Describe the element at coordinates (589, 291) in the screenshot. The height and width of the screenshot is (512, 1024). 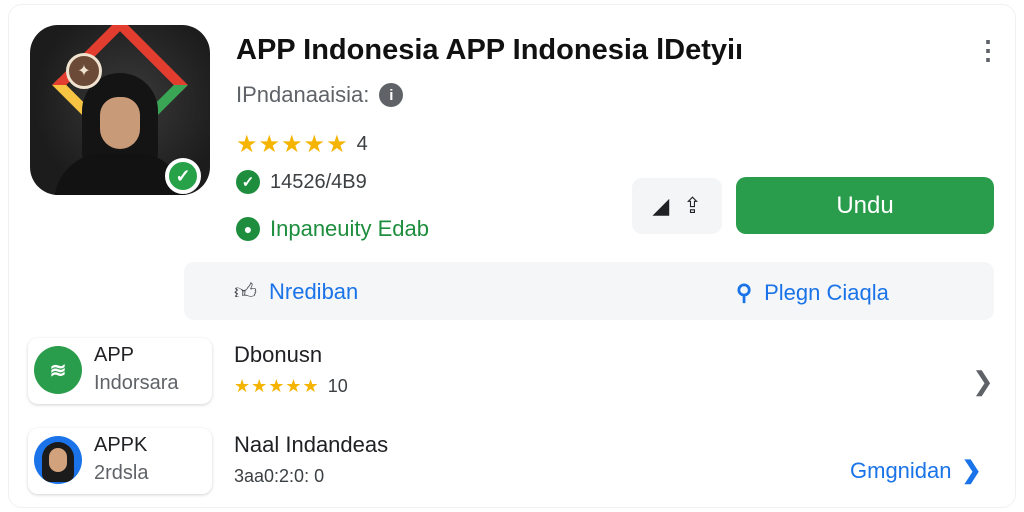
I see `action-bar: 👍︎ Nrediban ⚲ Plegn Ciaqla` at that location.